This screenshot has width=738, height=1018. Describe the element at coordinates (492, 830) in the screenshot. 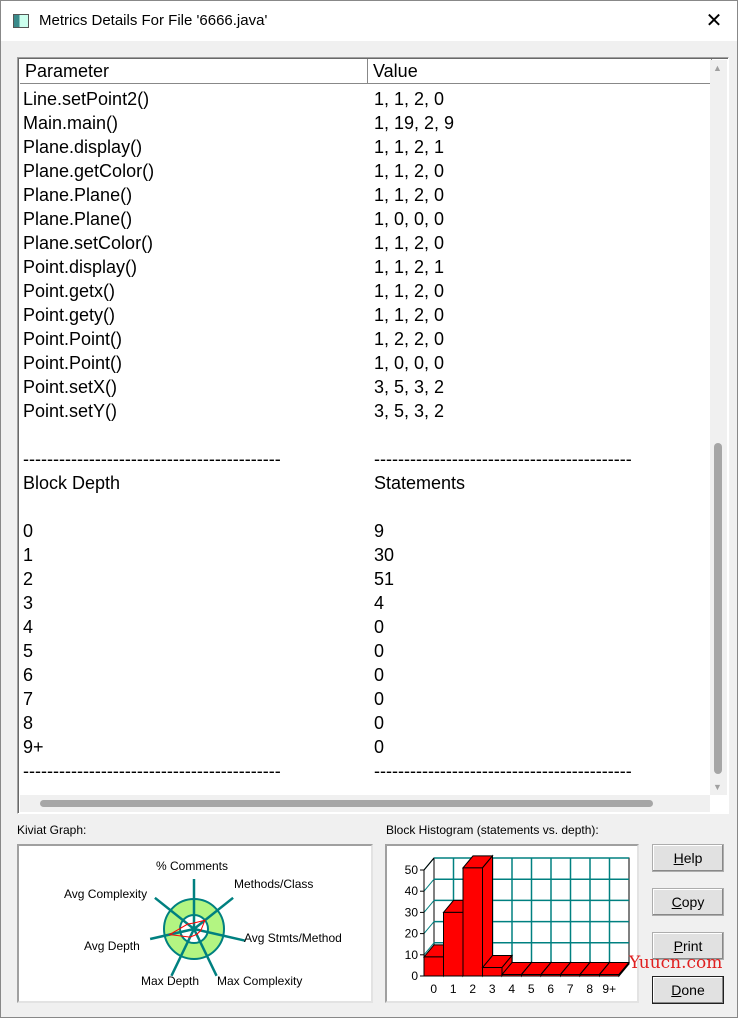

I see `histogram-label: Block Histogram (statements vs. depth):` at that location.